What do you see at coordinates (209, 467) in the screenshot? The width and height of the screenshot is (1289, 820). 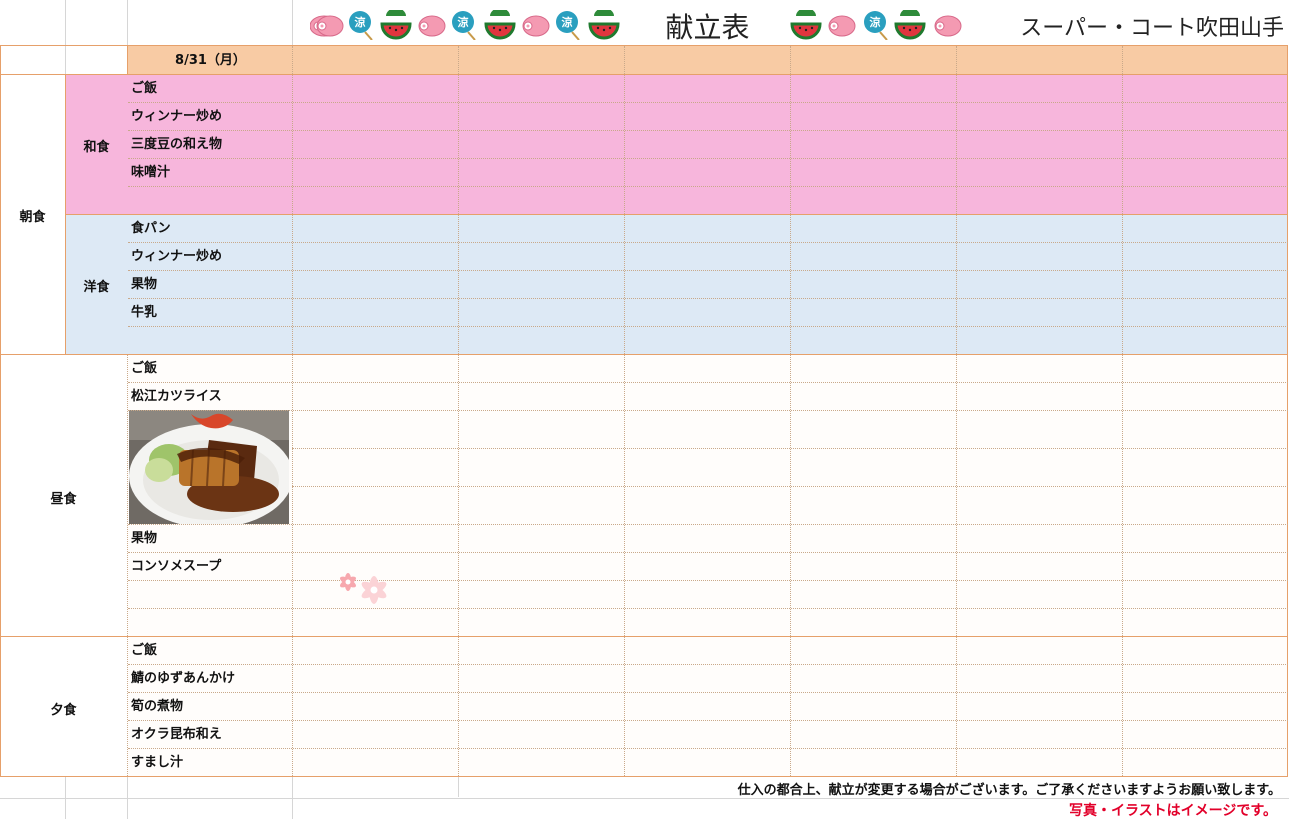 I see `katsu-rice-photo` at bounding box center [209, 467].